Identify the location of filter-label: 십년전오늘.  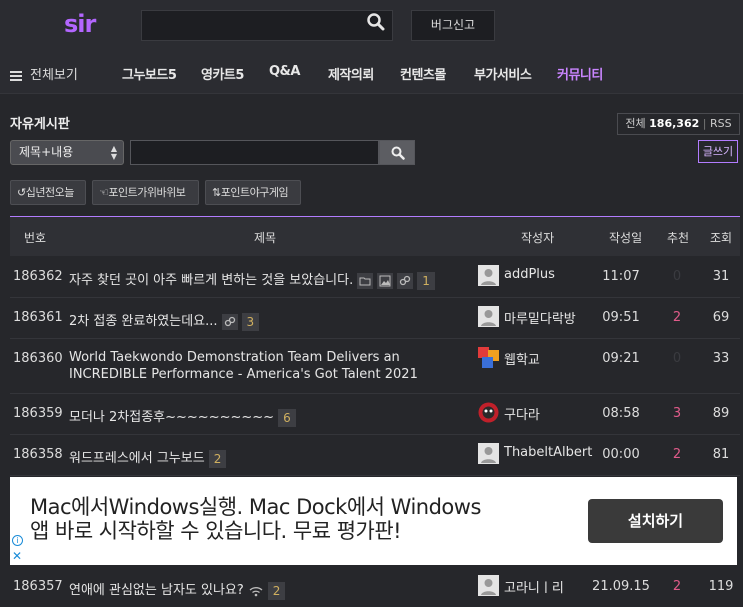
(50, 192).